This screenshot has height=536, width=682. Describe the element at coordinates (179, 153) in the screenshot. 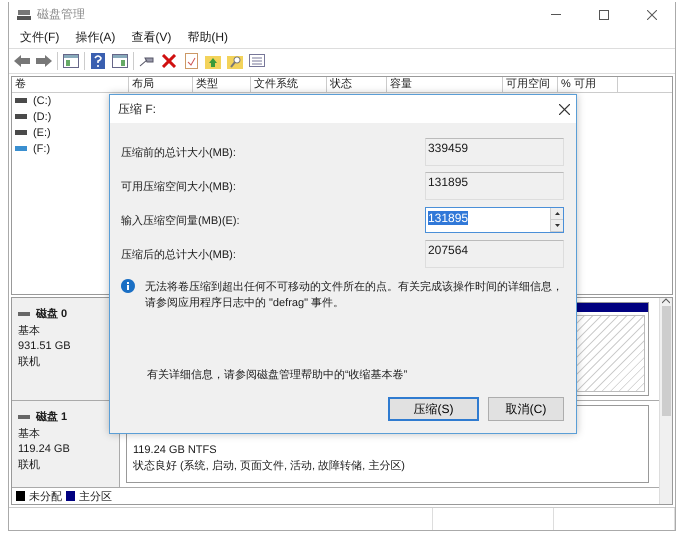

I see `field-label: 压缩前的总计大小(MB):` at that location.